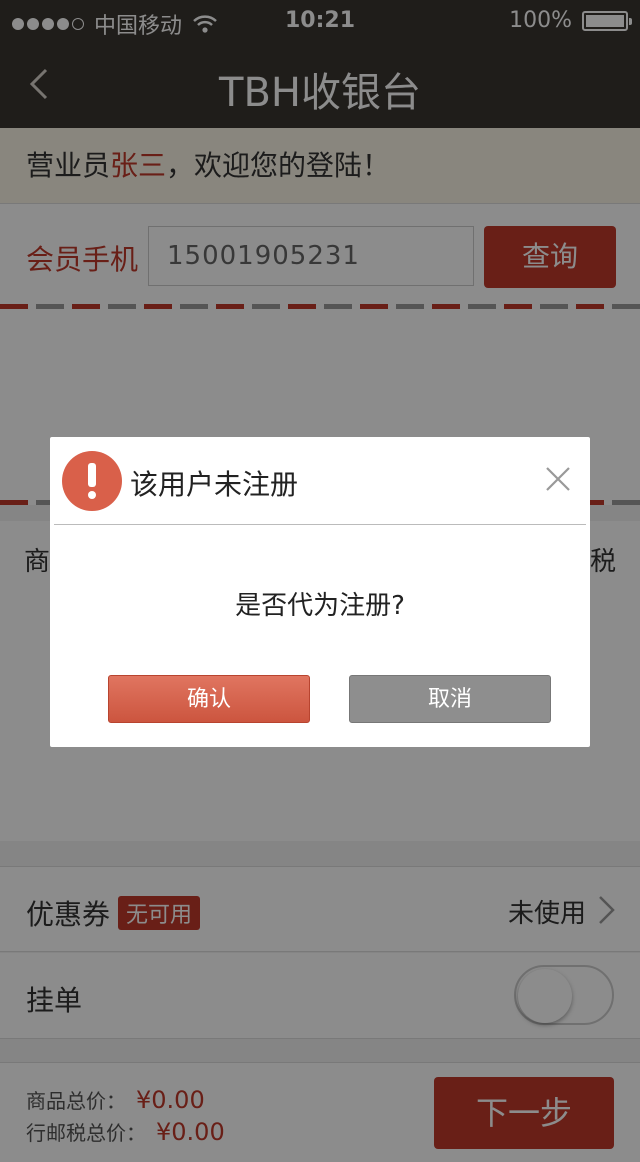 The width and height of the screenshot is (640, 1162). What do you see at coordinates (92, 481) in the screenshot?
I see `warning-icon` at bounding box center [92, 481].